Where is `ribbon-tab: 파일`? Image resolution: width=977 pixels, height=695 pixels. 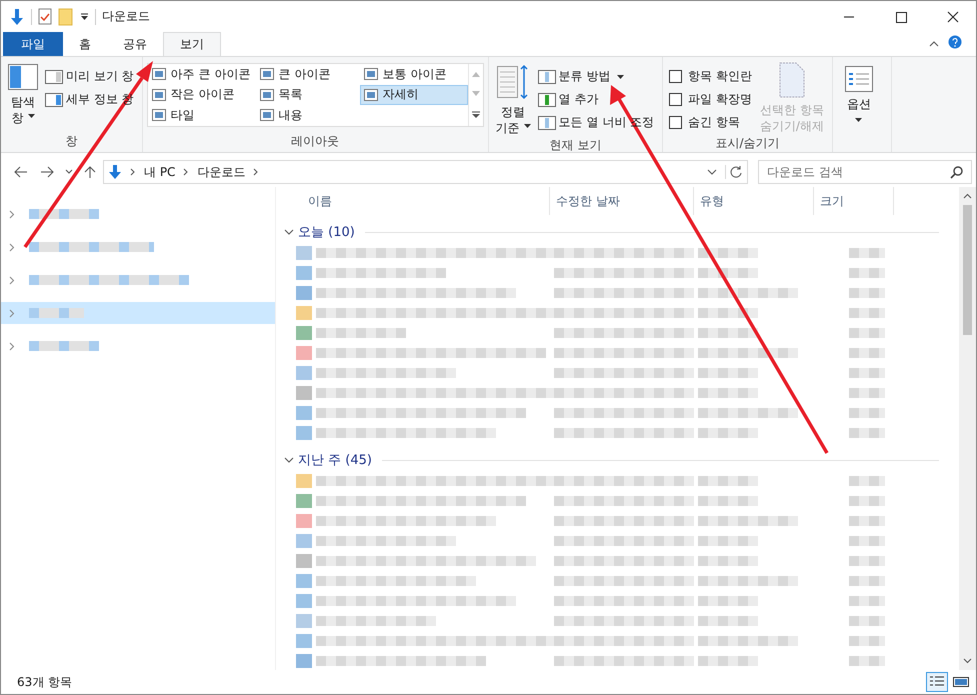 ribbon-tab: 파일 is located at coordinates (33, 44).